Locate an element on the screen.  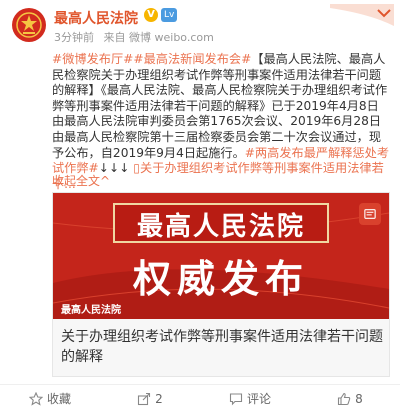
banner-top-text: 最高人民法院 is located at coordinates (220, 227).